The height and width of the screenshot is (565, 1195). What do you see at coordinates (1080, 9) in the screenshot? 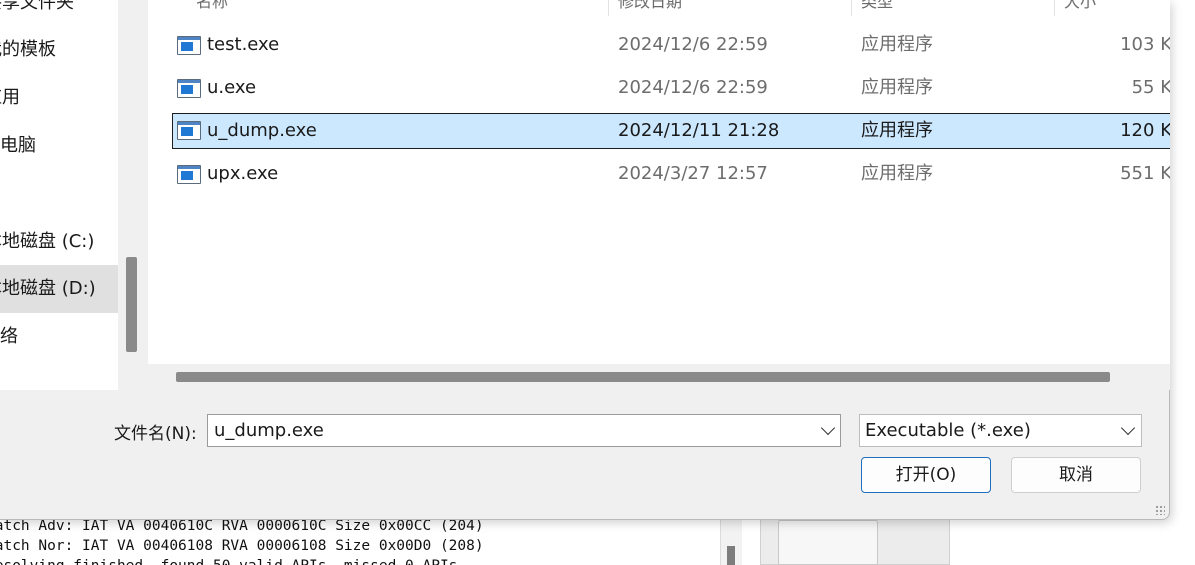
I see `column-header-size: 大小` at bounding box center [1080, 9].